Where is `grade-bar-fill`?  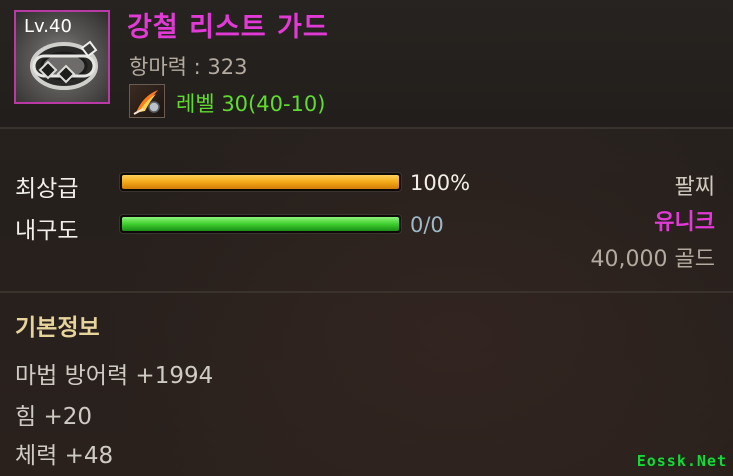
grade-bar-fill is located at coordinates (260, 182).